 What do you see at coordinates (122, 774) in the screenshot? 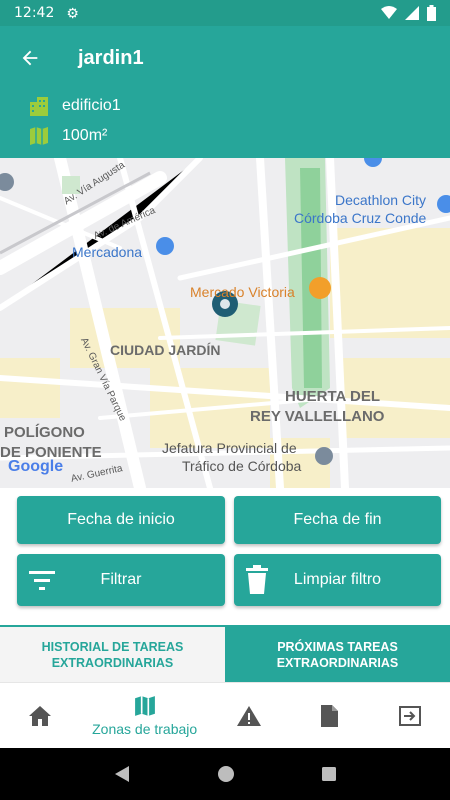
I see `back-nav-icon` at bounding box center [122, 774].